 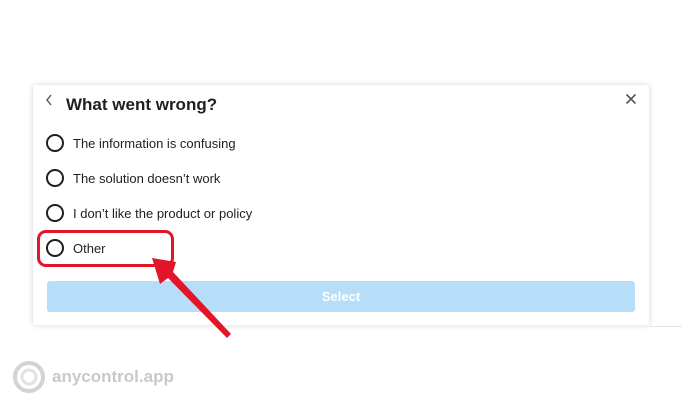 I want to click on back-button, so click(x=49, y=100).